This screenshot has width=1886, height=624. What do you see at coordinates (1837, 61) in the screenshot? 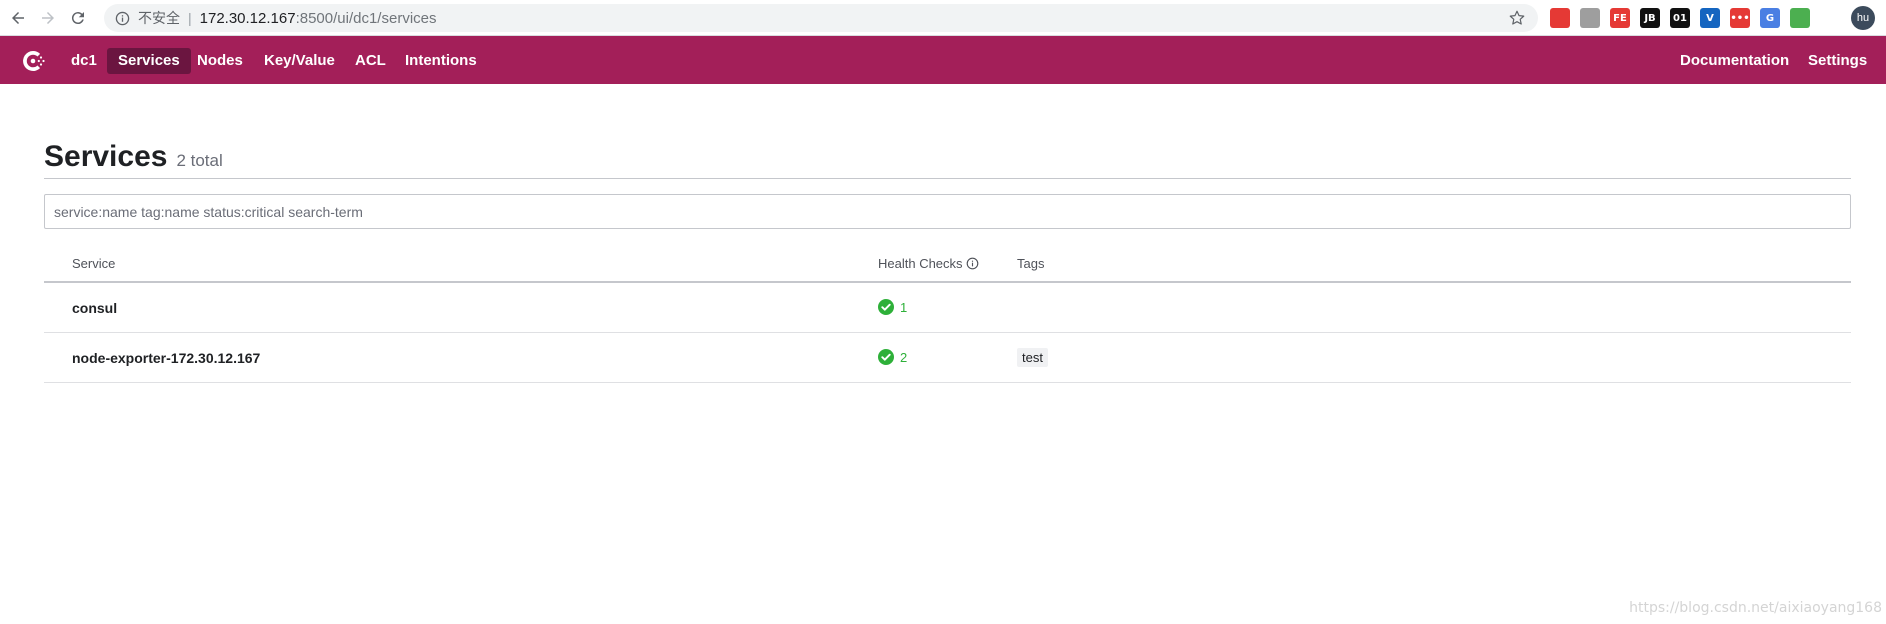
I see `nav-settings: Settings` at bounding box center [1837, 61].